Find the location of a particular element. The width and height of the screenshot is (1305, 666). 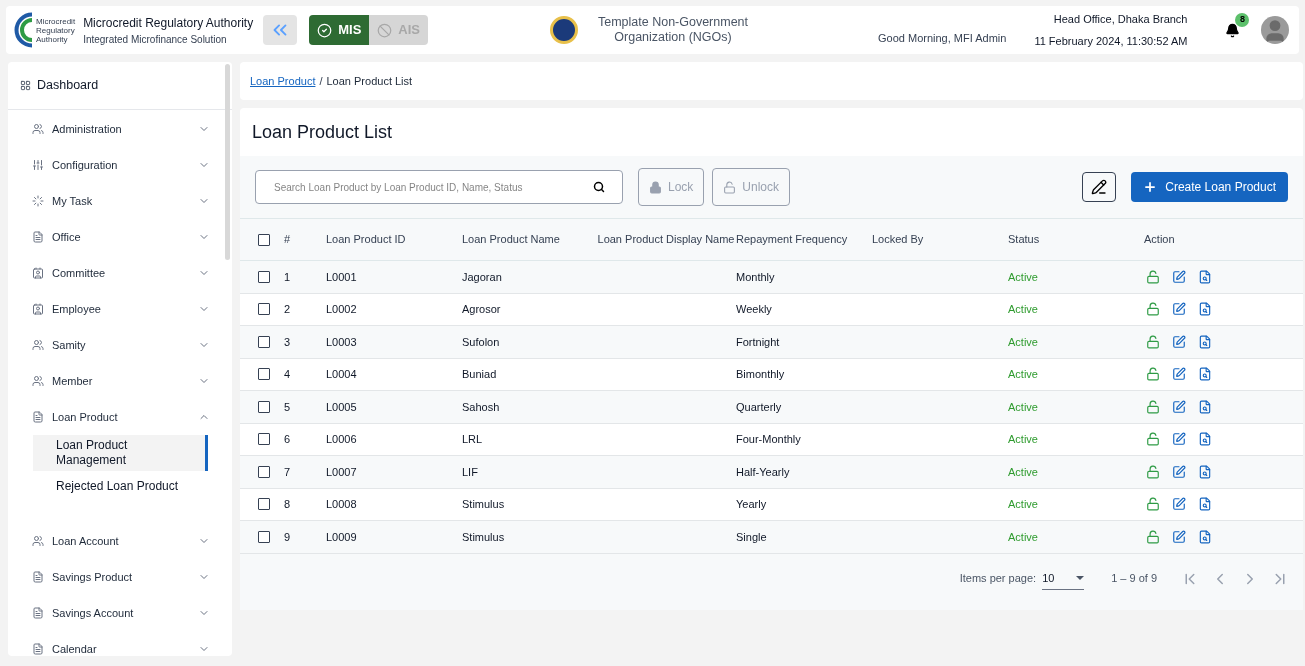

page-range: 1 – 9 of 9 is located at coordinates (1134, 579).